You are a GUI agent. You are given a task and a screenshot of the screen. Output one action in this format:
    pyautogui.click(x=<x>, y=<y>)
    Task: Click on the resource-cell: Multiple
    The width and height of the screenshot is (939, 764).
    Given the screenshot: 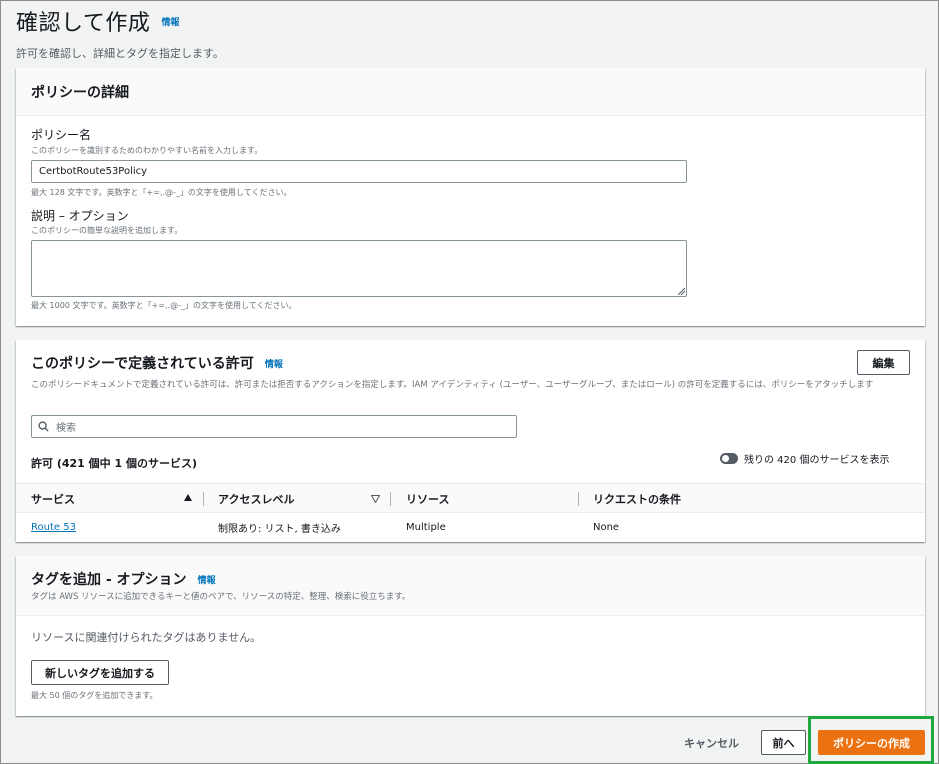 What is the action you would take?
    pyautogui.click(x=426, y=527)
    